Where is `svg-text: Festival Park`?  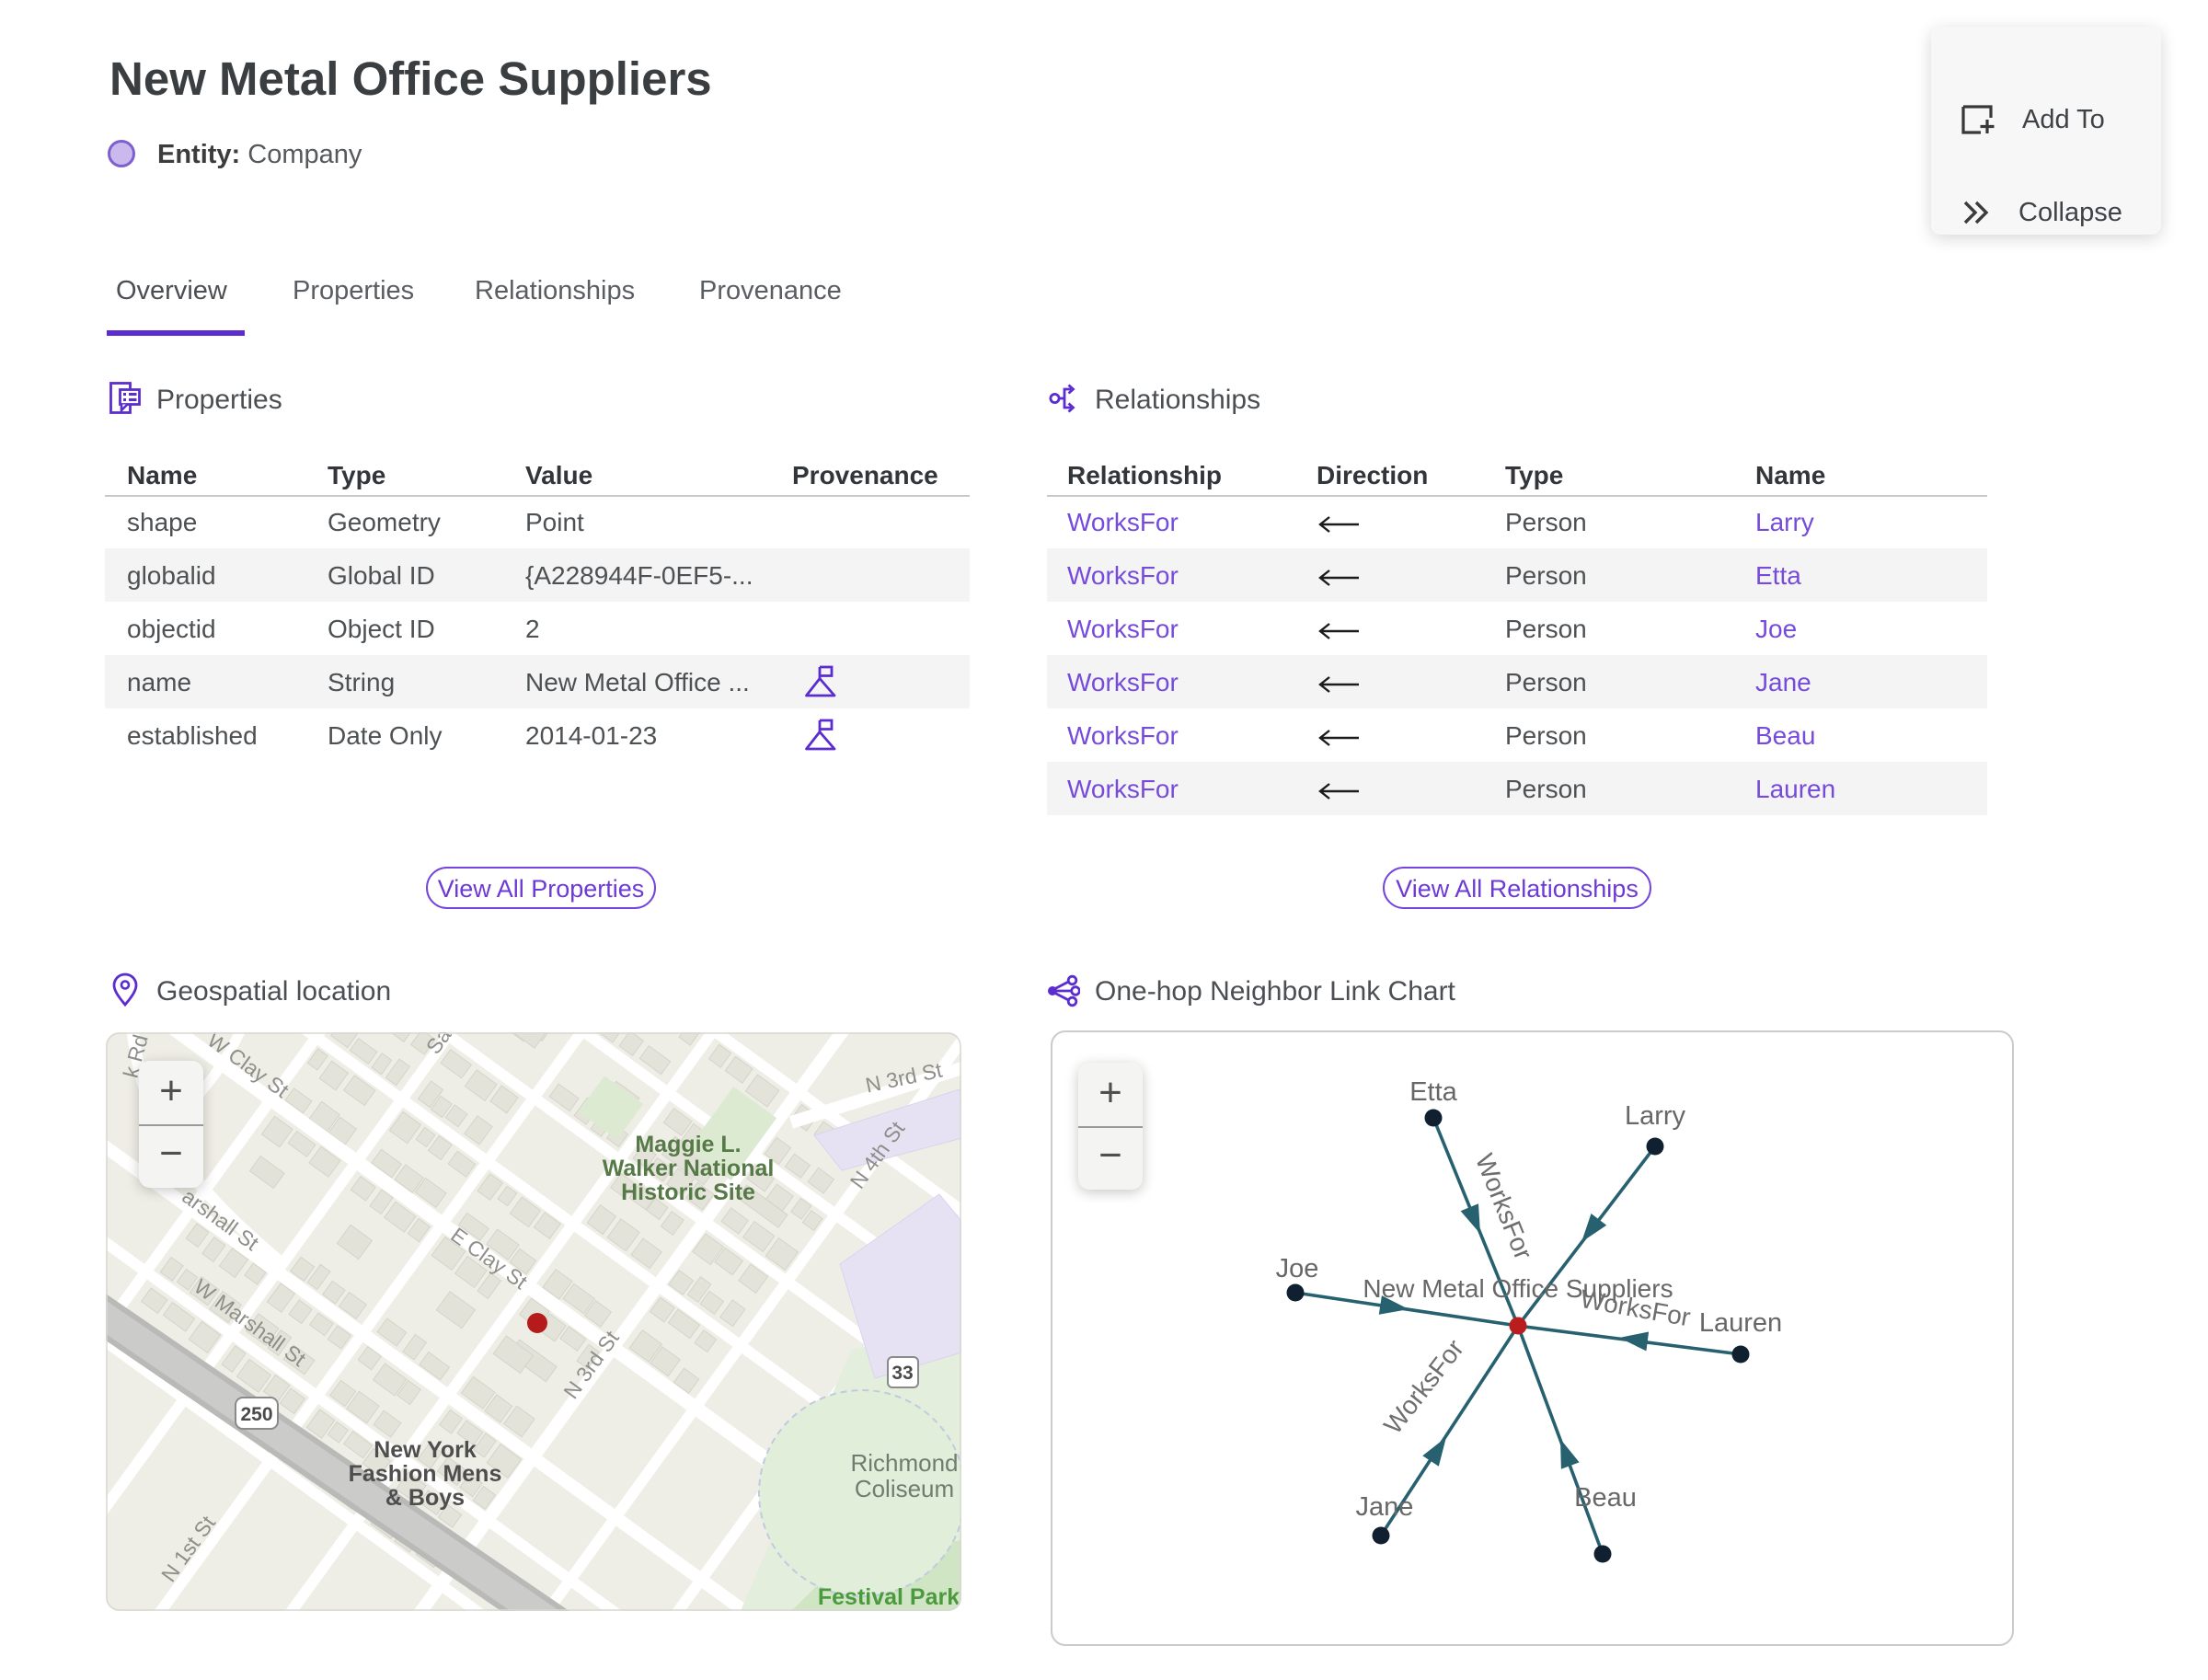
svg-text: Festival Park is located at coordinates (889, 1597).